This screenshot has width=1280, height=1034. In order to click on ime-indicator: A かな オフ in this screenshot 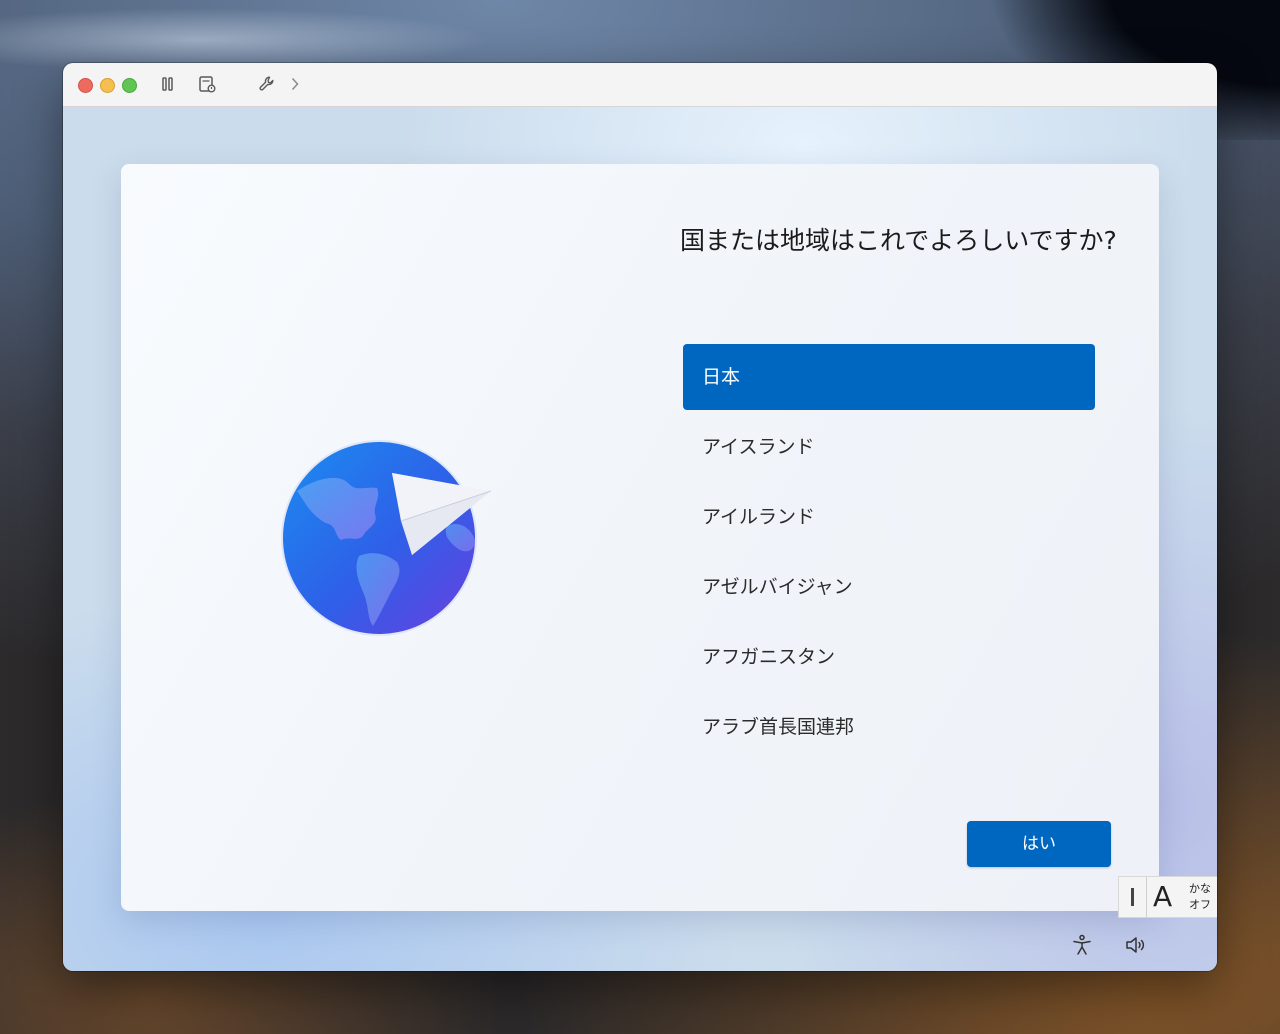, I will do `click(1167, 897)`.